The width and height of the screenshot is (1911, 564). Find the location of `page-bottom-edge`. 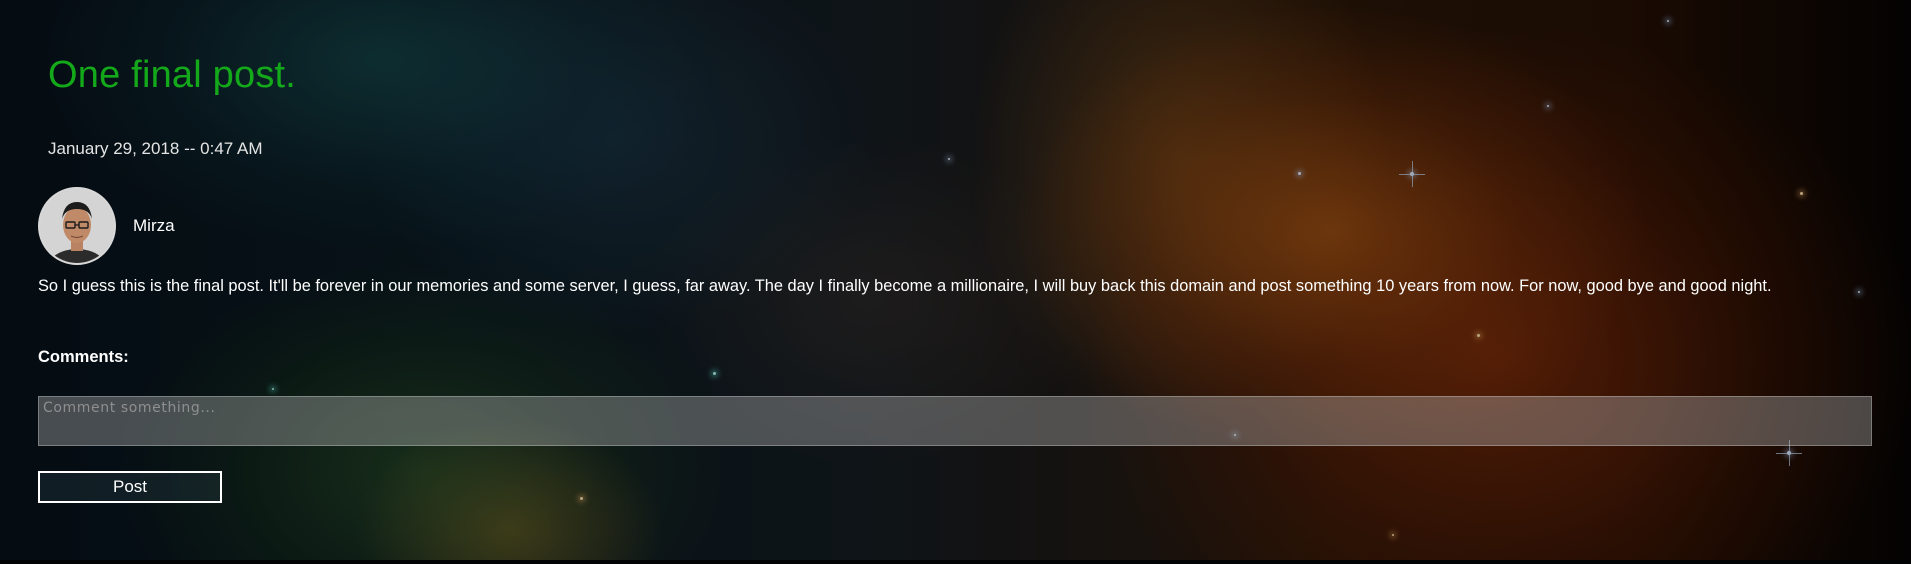

page-bottom-edge is located at coordinates (955, 562).